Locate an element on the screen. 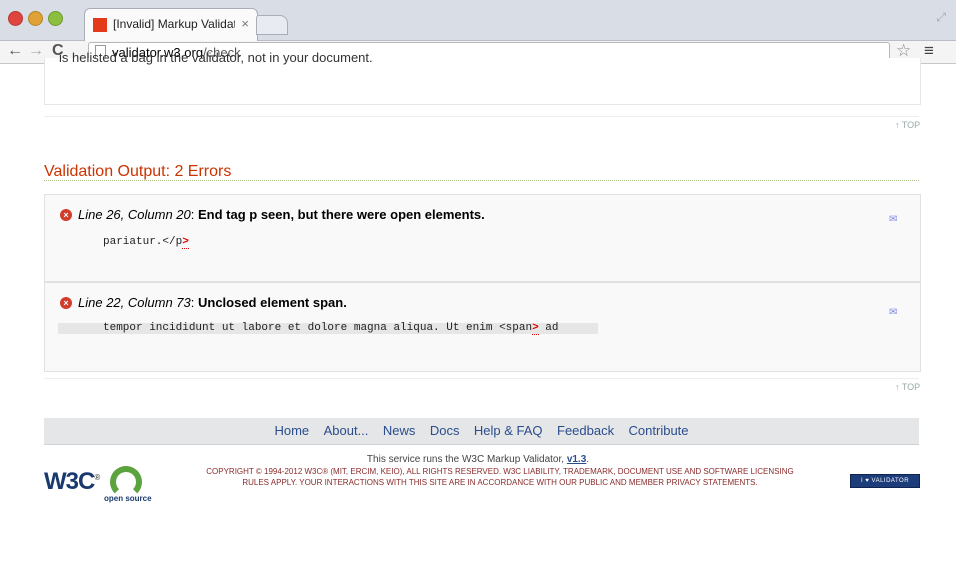  i-love-validator-badge: I ♥ VALIDATOR is located at coordinates (885, 481).